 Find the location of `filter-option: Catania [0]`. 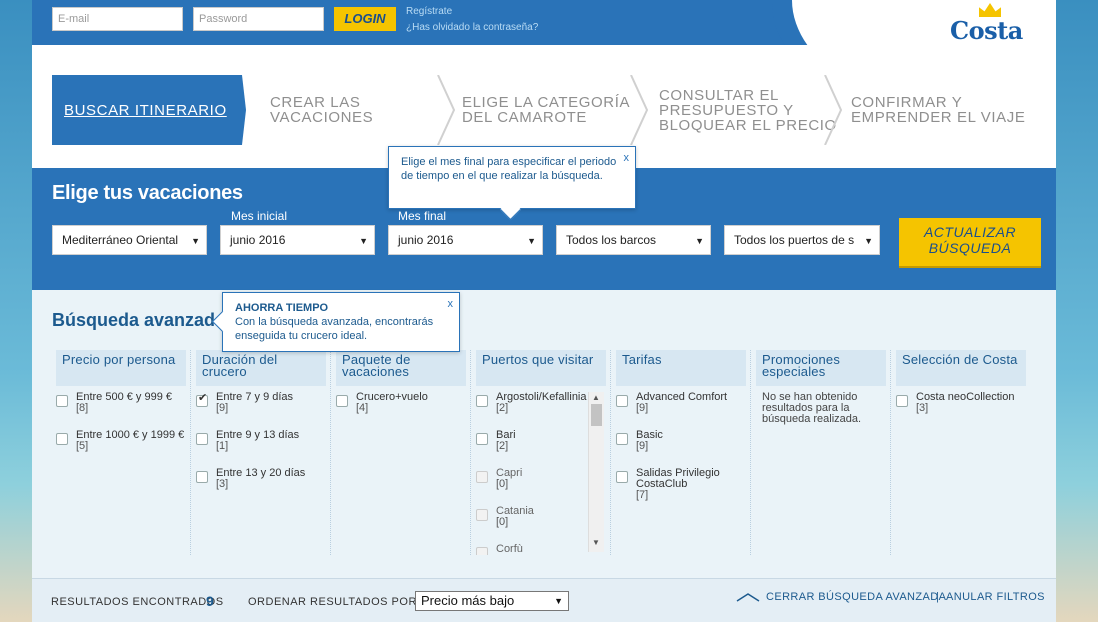

filter-option: Catania [0] is located at coordinates (541, 525).